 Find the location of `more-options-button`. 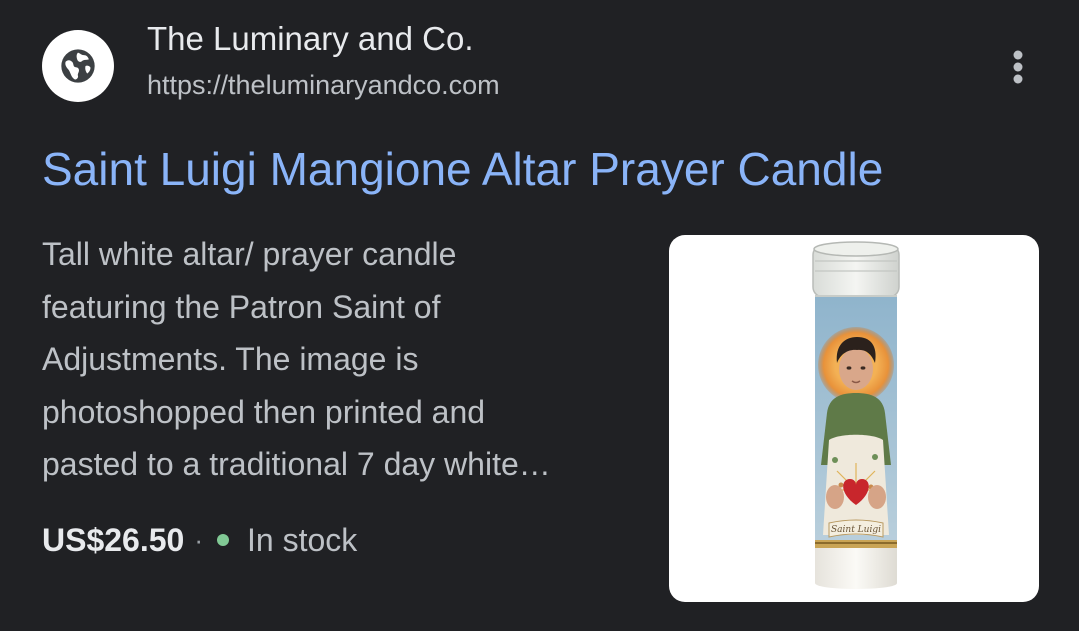

more-options-button is located at coordinates (1018, 67).